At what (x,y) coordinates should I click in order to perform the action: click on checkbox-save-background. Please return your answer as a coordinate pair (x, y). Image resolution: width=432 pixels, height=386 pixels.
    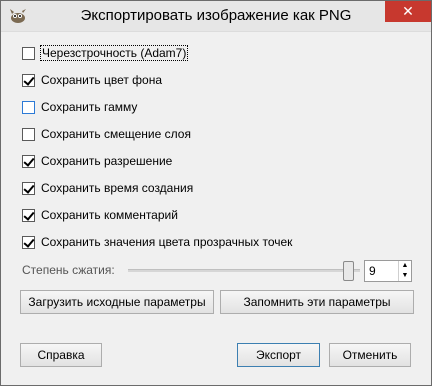
    Looking at the image, I should click on (28, 80).